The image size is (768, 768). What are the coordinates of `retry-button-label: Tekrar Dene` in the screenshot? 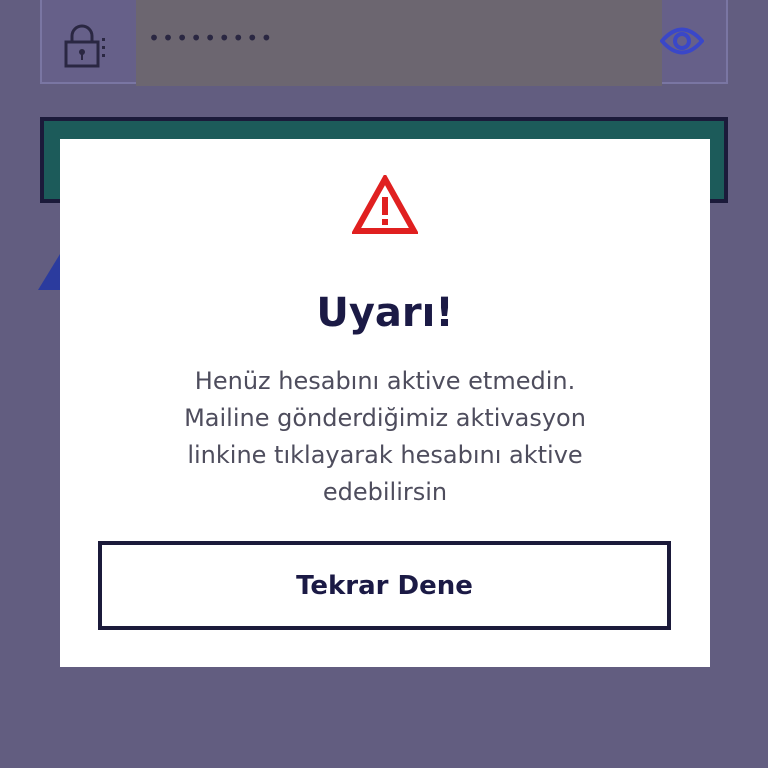 It's located at (384, 585).